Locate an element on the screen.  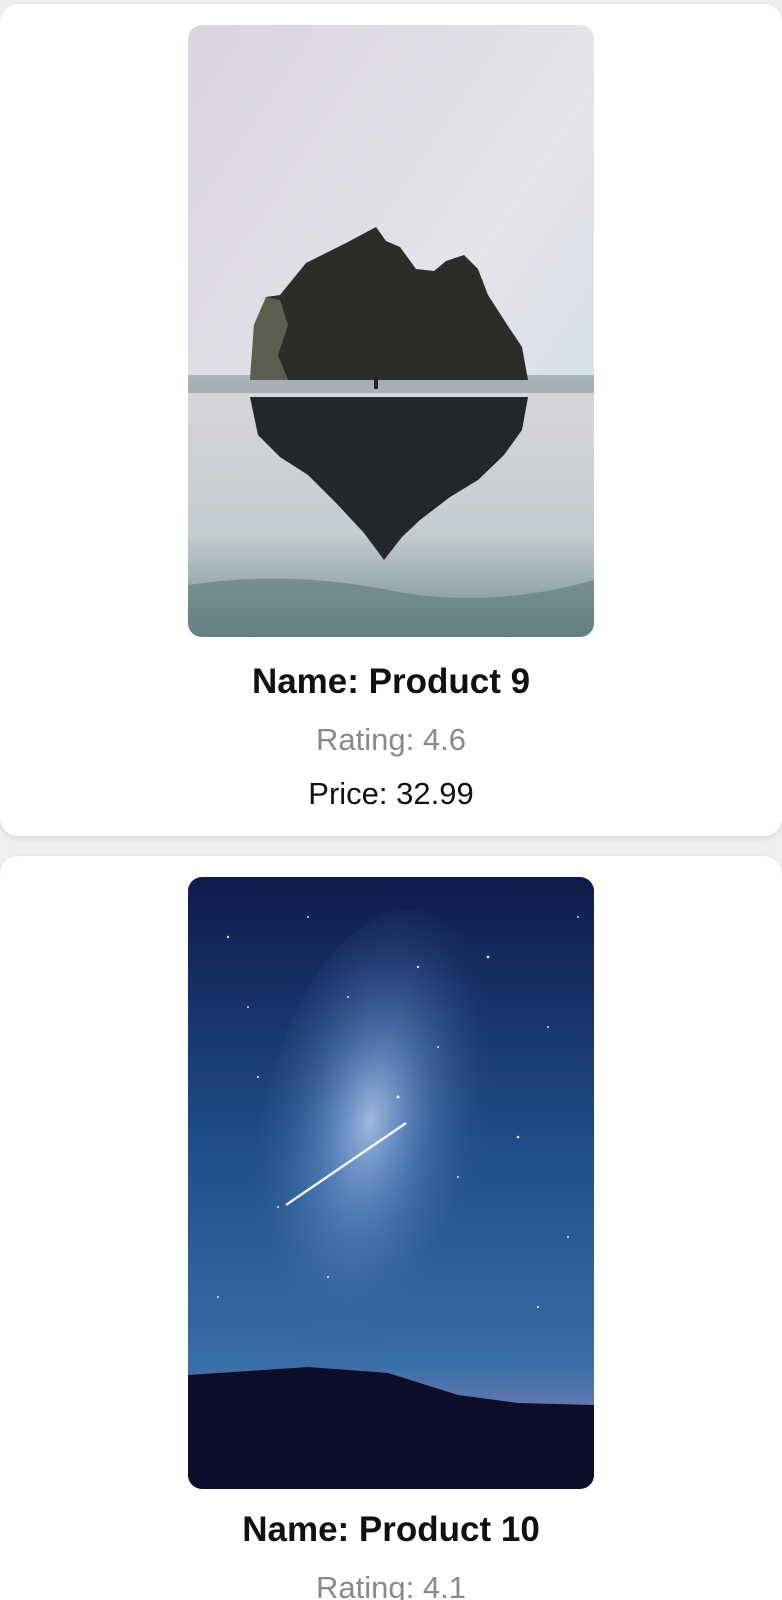
product-price: Price: 32.99 is located at coordinates (391, 793).